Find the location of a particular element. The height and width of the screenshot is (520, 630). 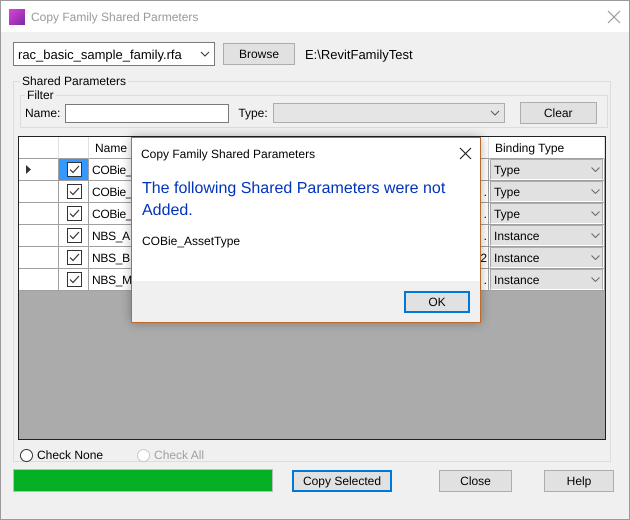

action-button: Help is located at coordinates (579, 481).